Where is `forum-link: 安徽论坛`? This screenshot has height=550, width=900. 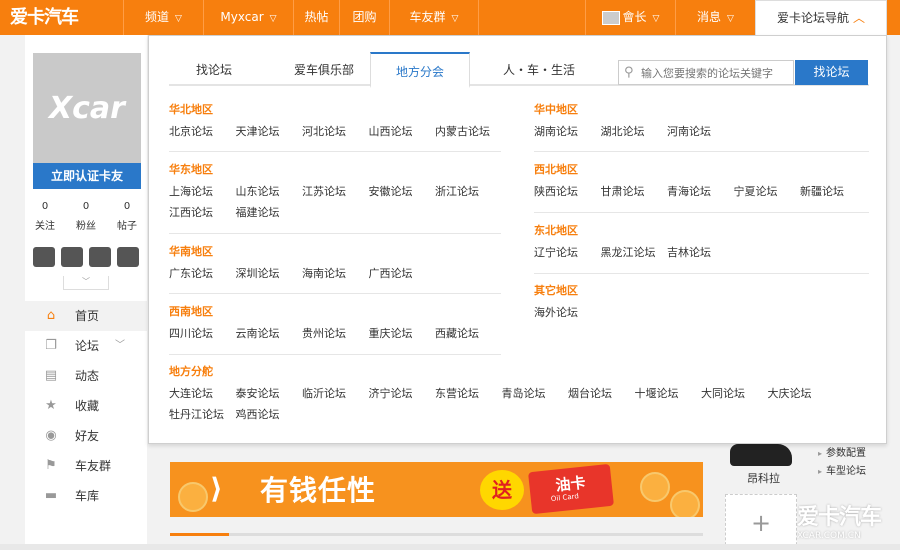
forum-link: 安徽论坛 is located at coordinates (391, 191).